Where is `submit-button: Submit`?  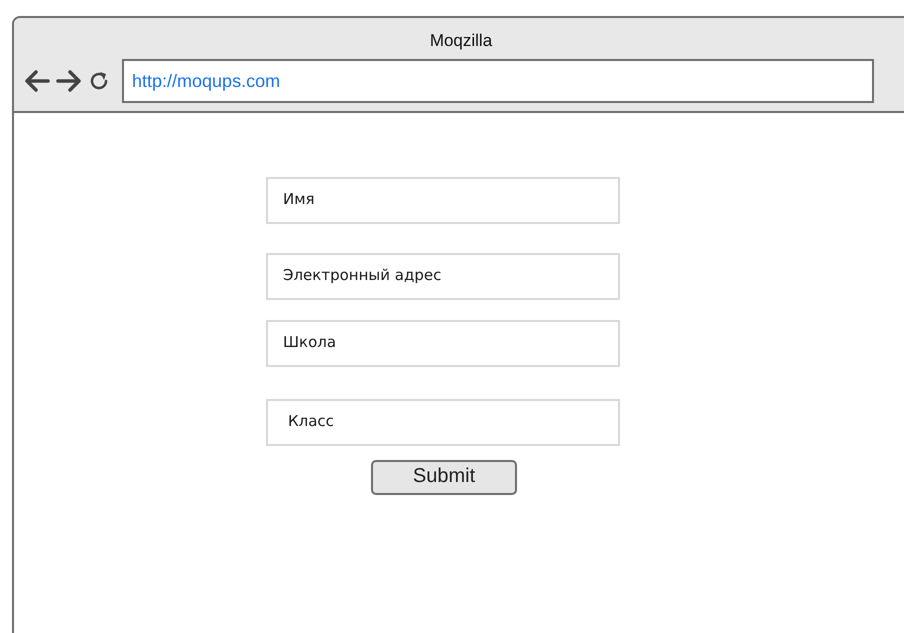 submit-button: Submit is located at coordinates (444, 477).